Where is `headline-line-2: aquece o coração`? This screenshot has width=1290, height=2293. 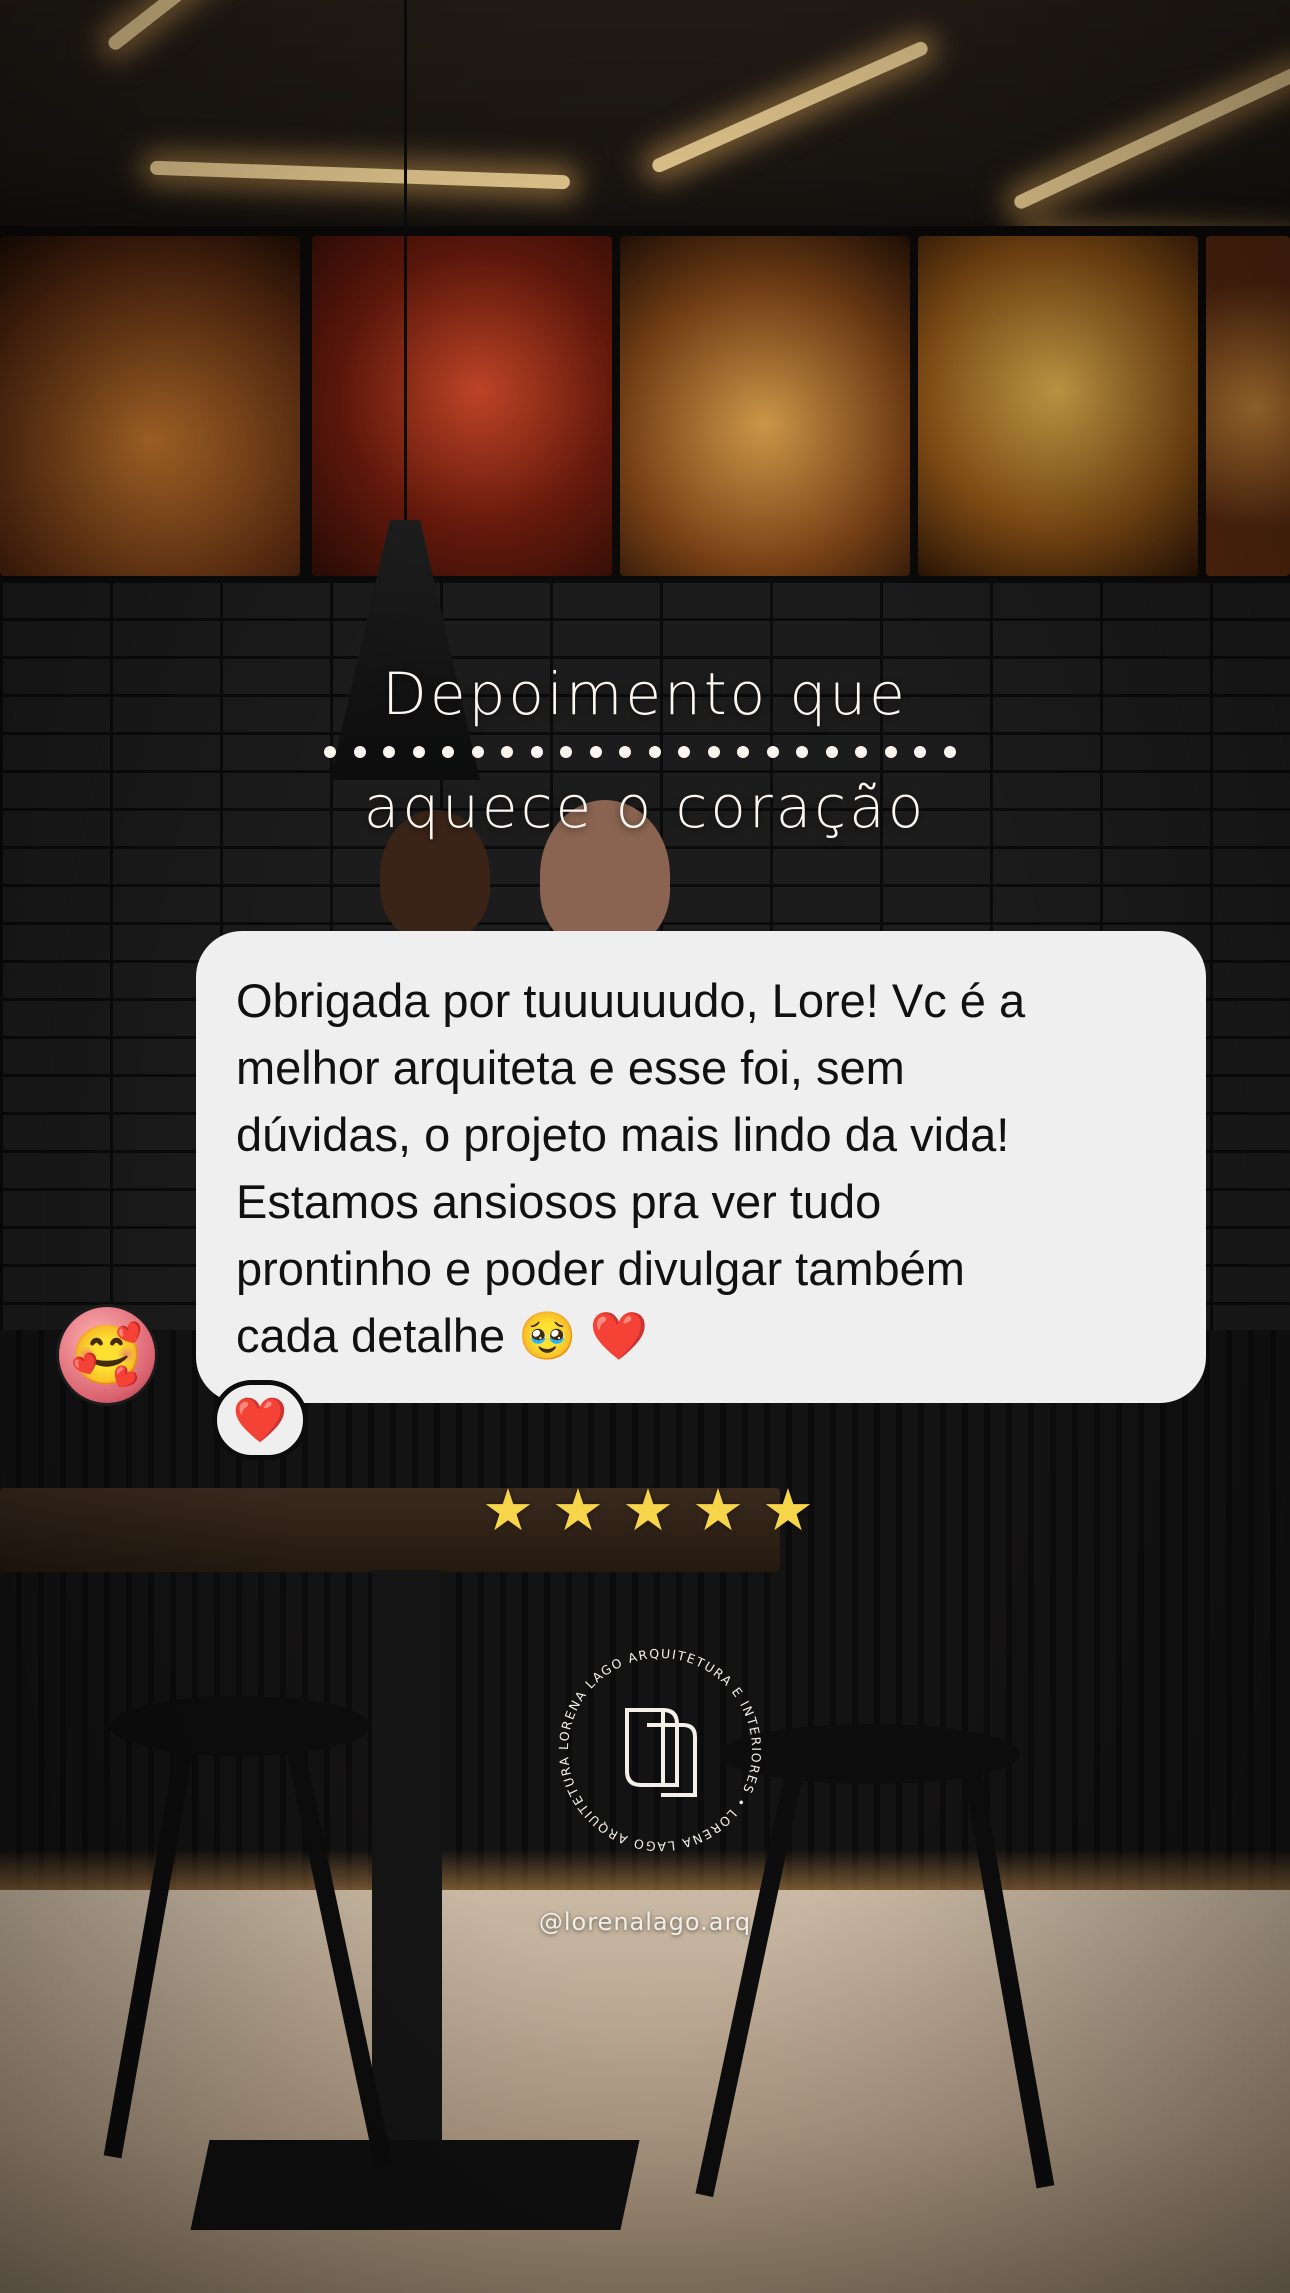
headline-line-2: aquece o coração is located at coordinates (645, 807).